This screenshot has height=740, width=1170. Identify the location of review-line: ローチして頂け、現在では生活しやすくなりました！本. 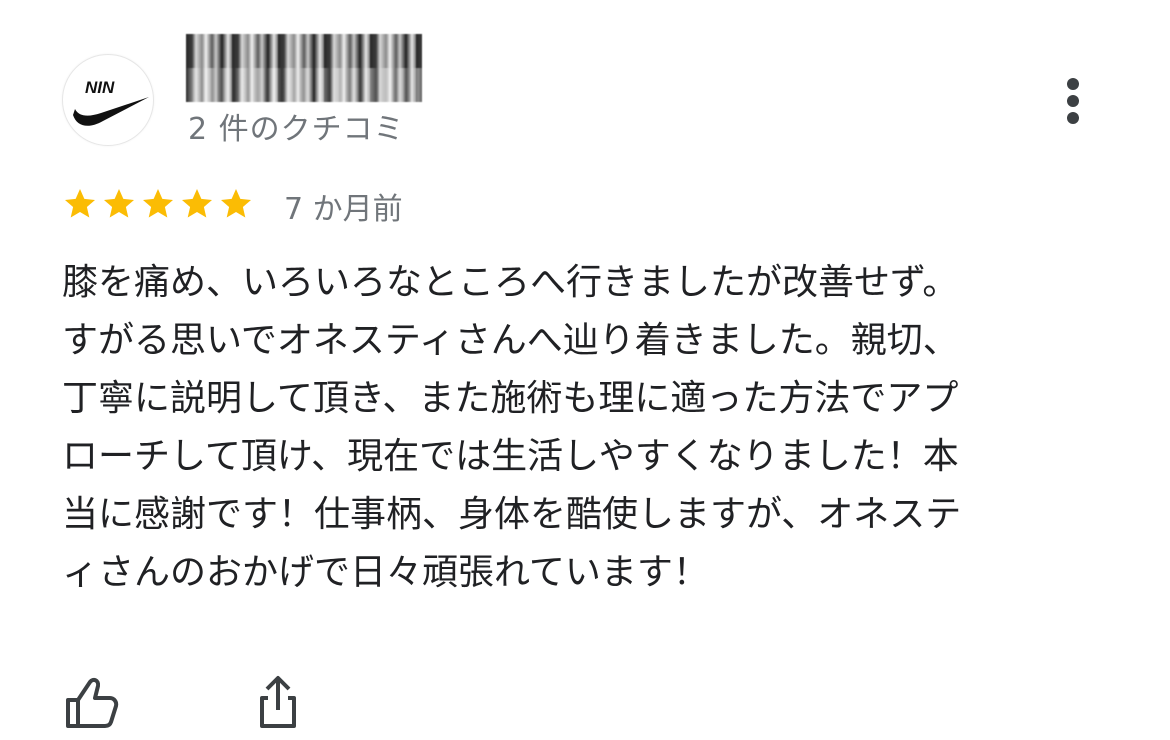
(510, 456).